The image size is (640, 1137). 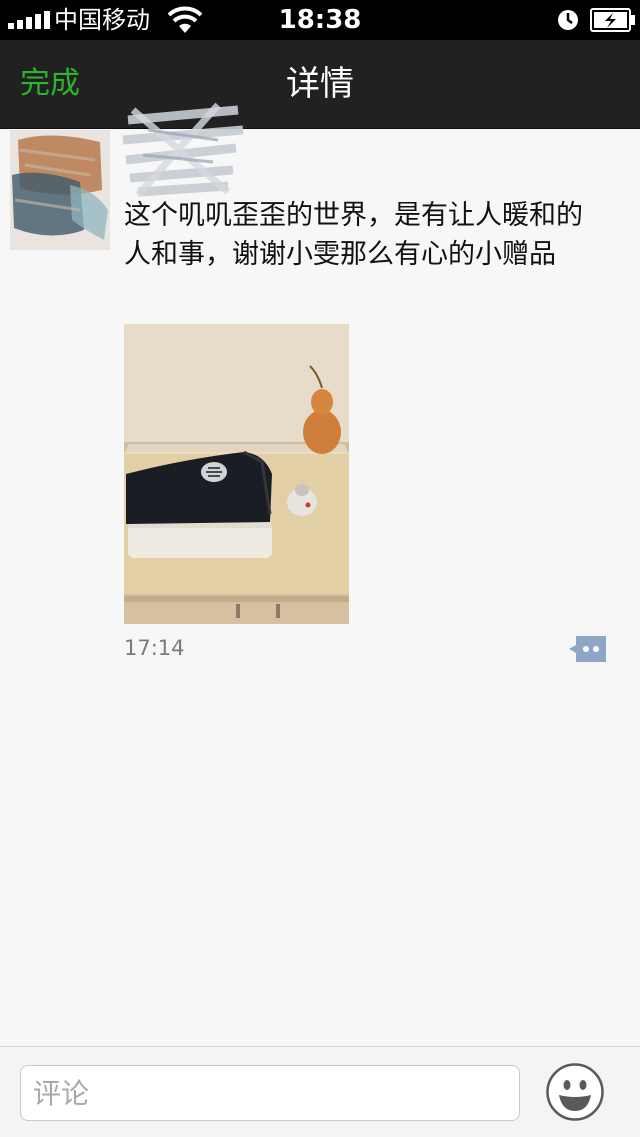 I want to click on status-time: 18:38, so click(x=320, y=20).